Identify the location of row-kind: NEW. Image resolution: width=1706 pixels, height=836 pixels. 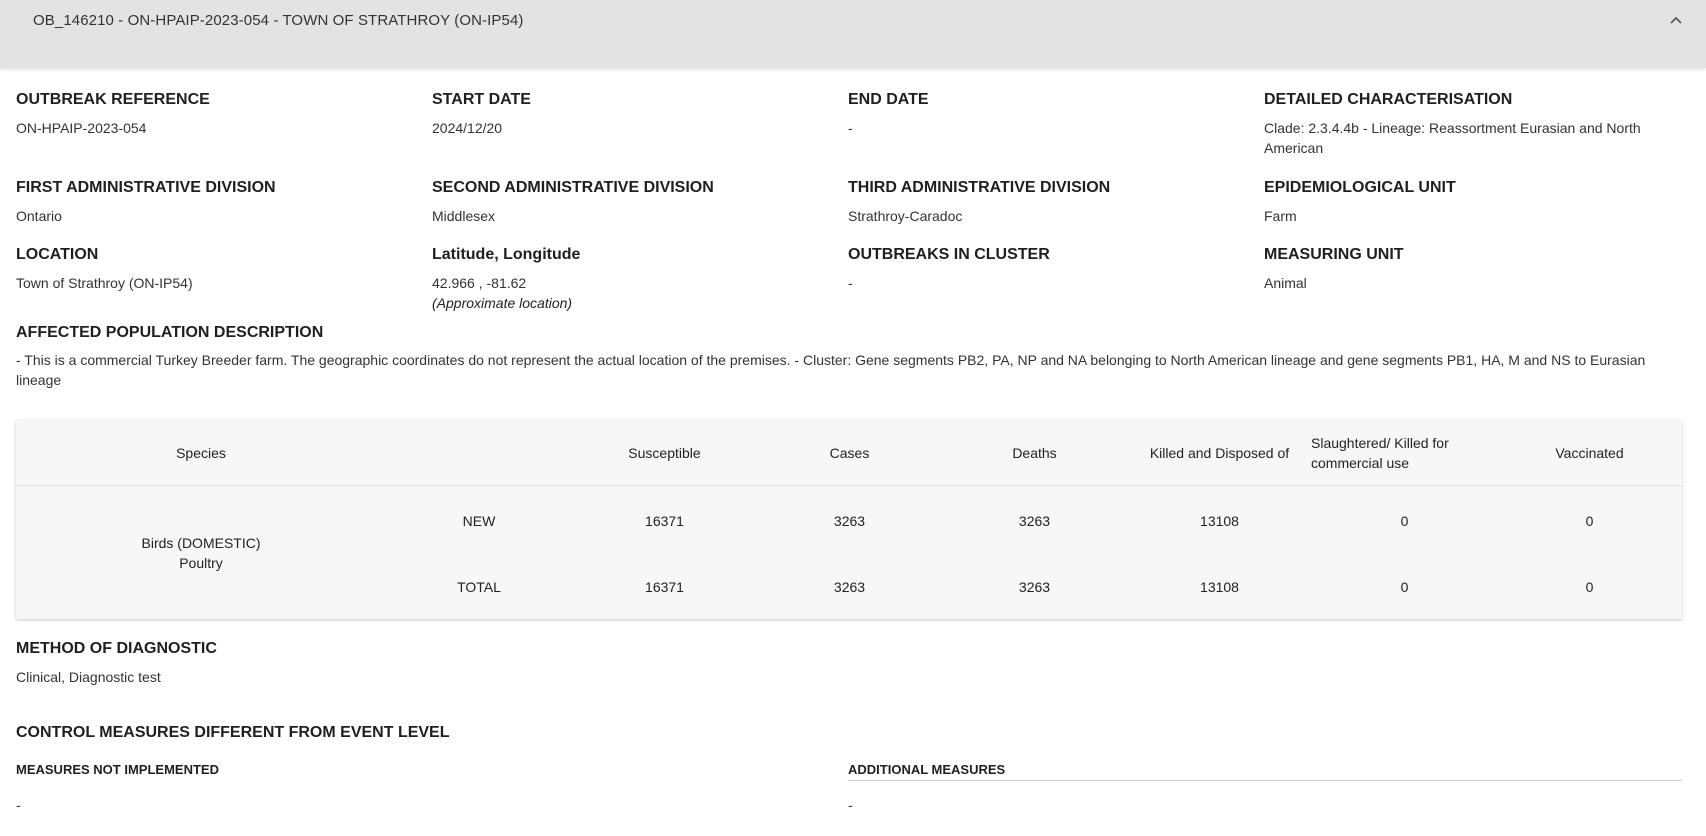
(479, 521).